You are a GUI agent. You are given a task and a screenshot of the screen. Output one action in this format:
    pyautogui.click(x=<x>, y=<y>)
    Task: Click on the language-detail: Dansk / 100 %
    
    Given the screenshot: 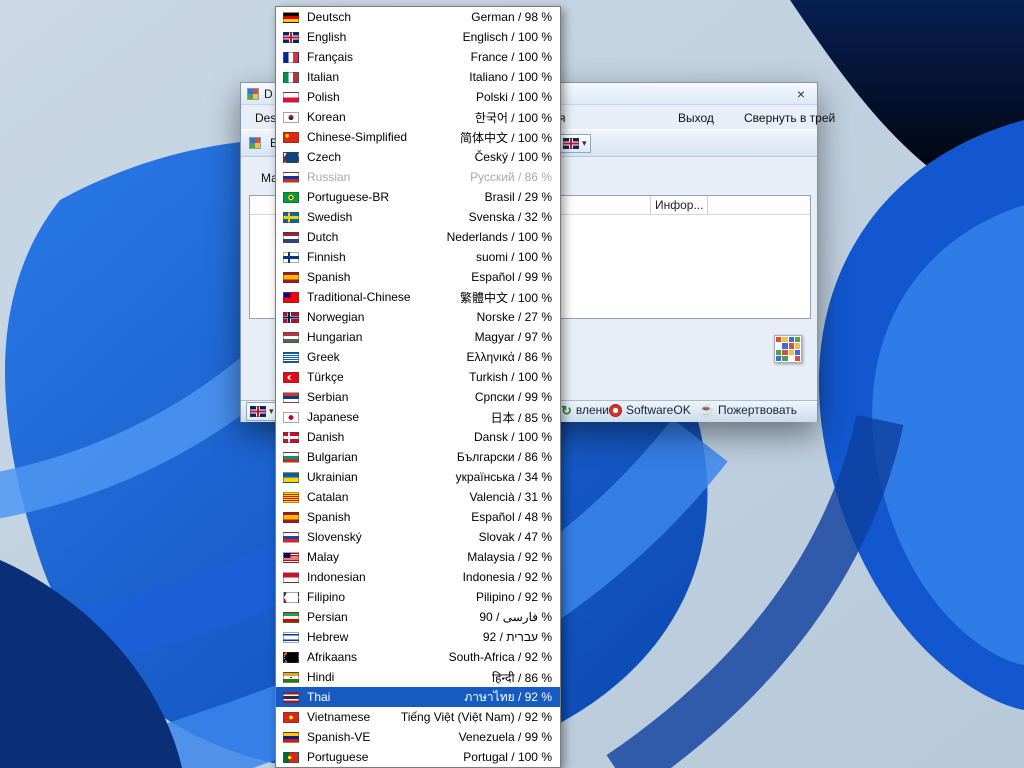 What is the action you would take?
    pyautogui.click(x=512, y=437)
    